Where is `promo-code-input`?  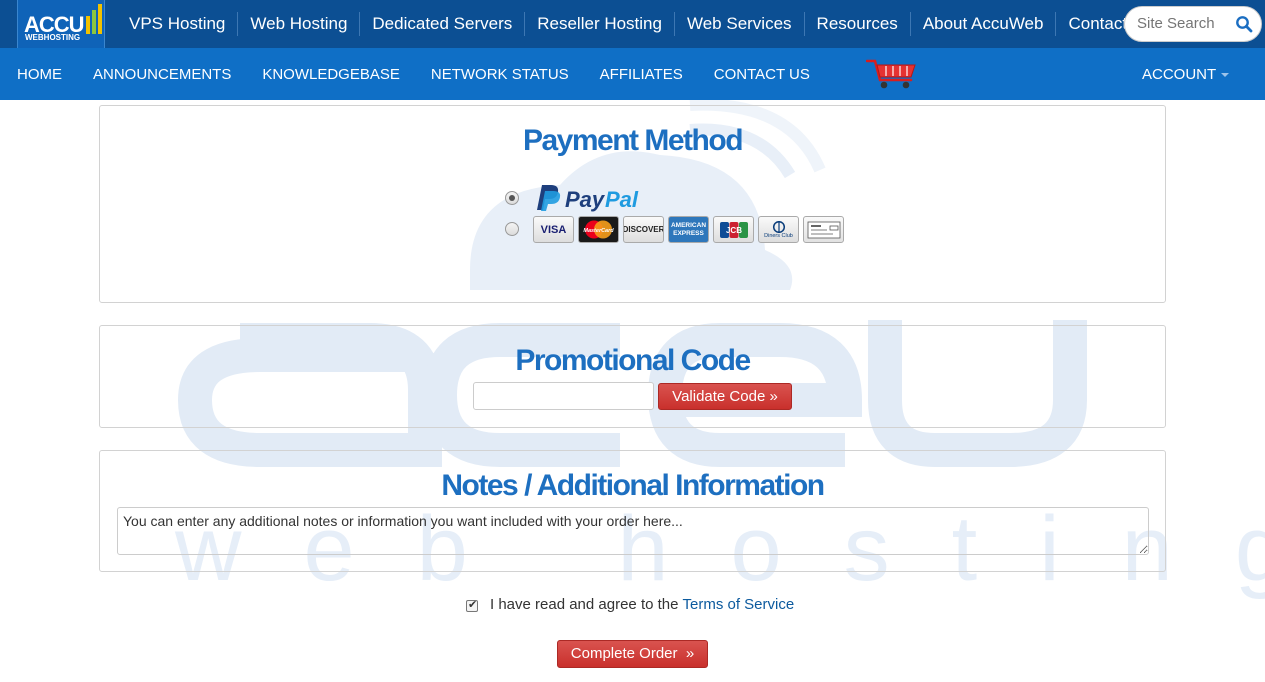 promo-code-input is located at coordinates (563, 396).